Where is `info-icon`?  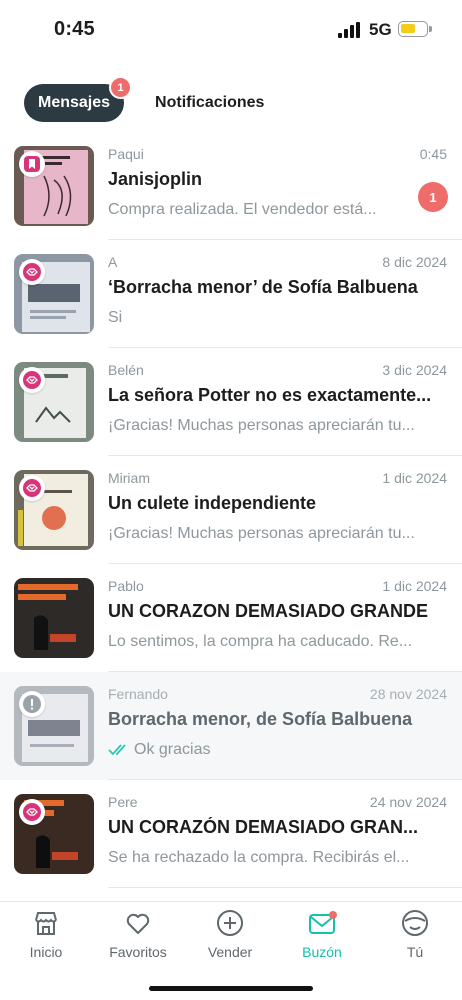 info-icon is located at coordinates (32, 704).